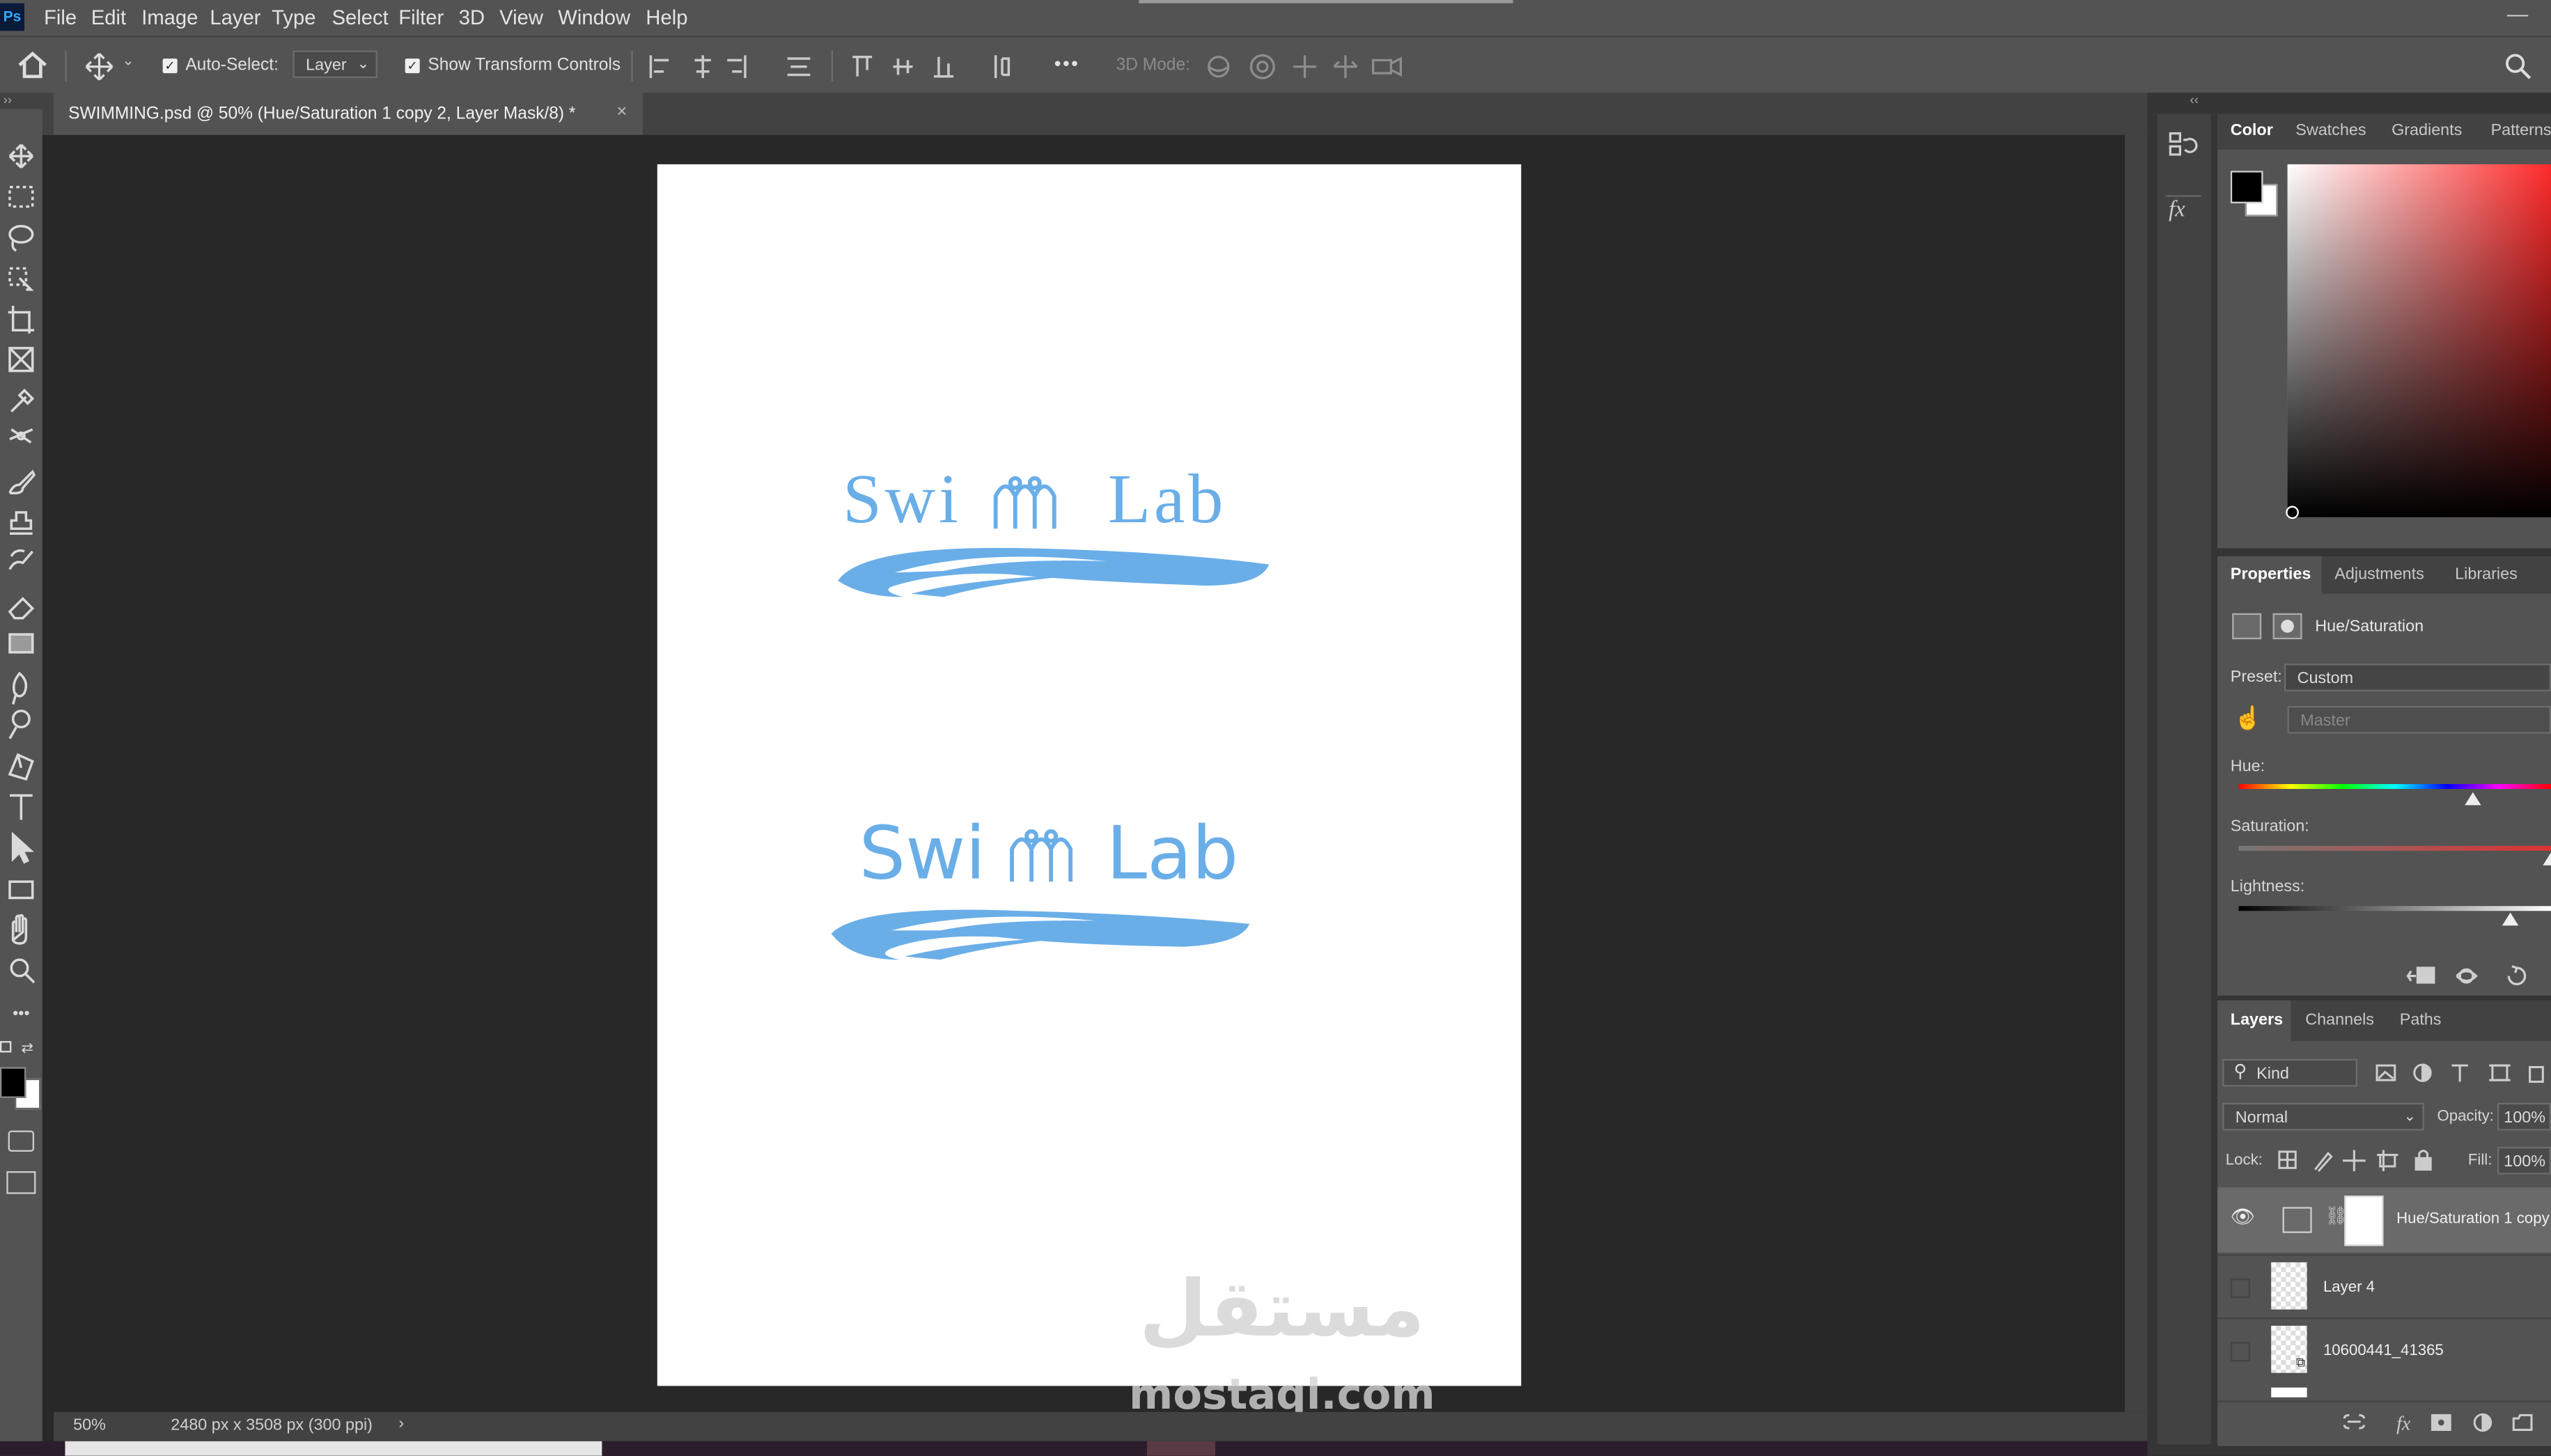  What do you see at coordinates (21, 1182) in the screenshot?
I see `screen-mode-icon` at bounding box center [21, 1182].